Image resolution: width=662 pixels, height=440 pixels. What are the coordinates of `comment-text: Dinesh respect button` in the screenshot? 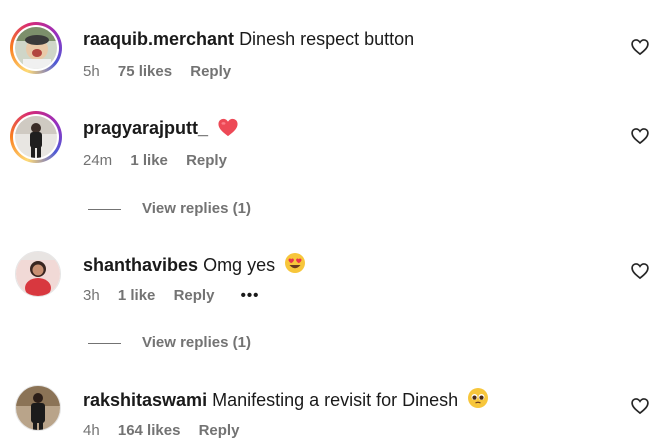 It's located at (327, 39).